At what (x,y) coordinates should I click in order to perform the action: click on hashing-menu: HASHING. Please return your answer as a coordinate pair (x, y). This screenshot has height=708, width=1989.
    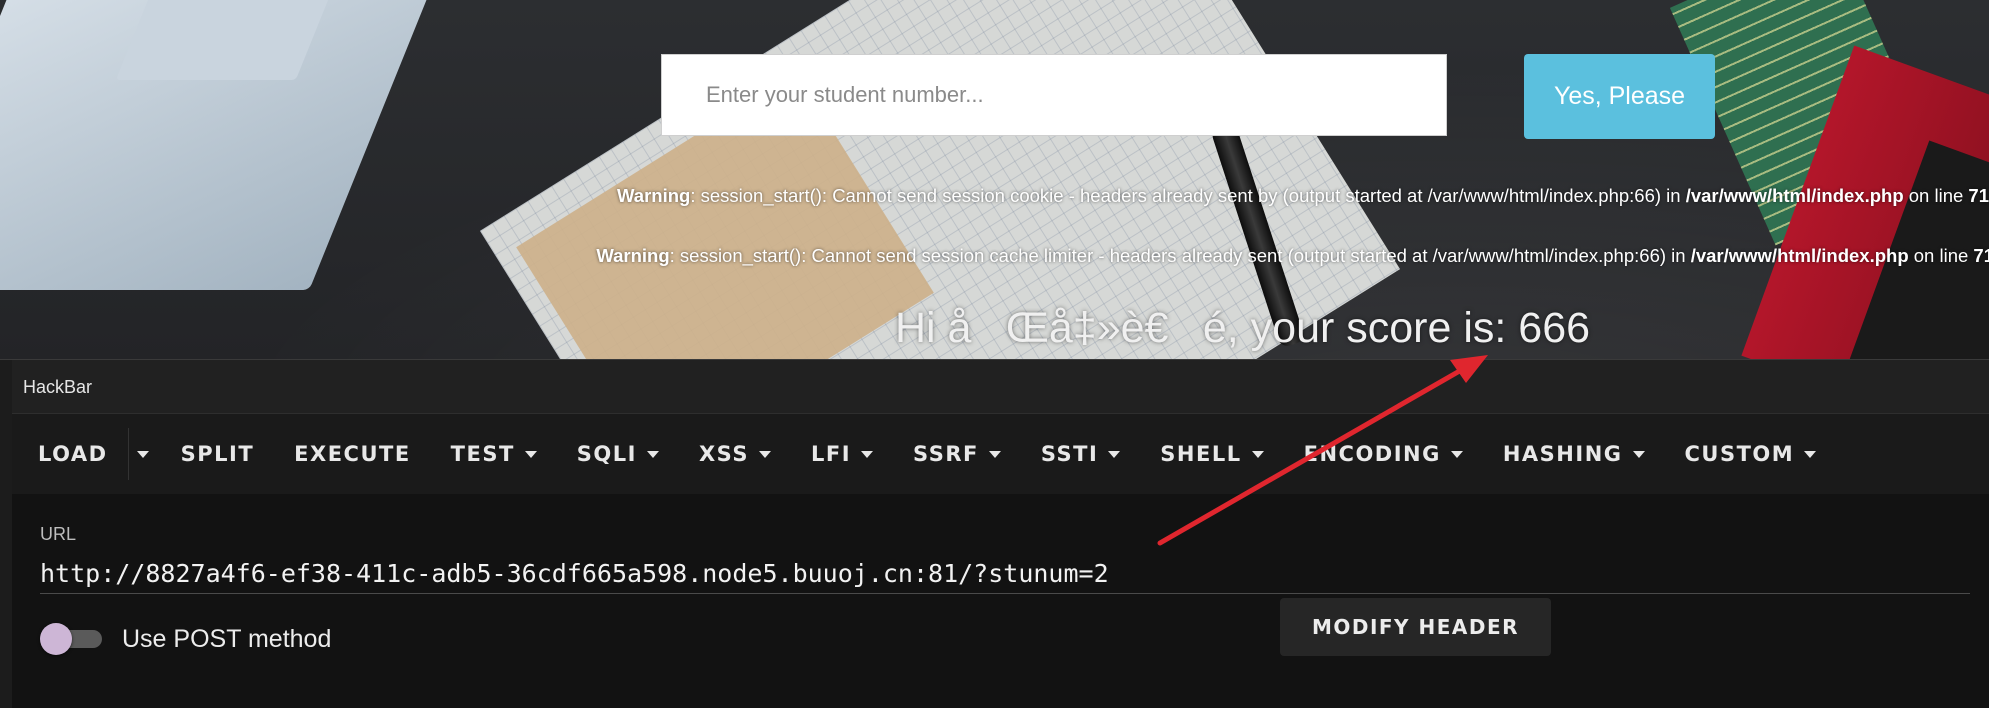
    Looking at the image, I should click on (1574, 454).